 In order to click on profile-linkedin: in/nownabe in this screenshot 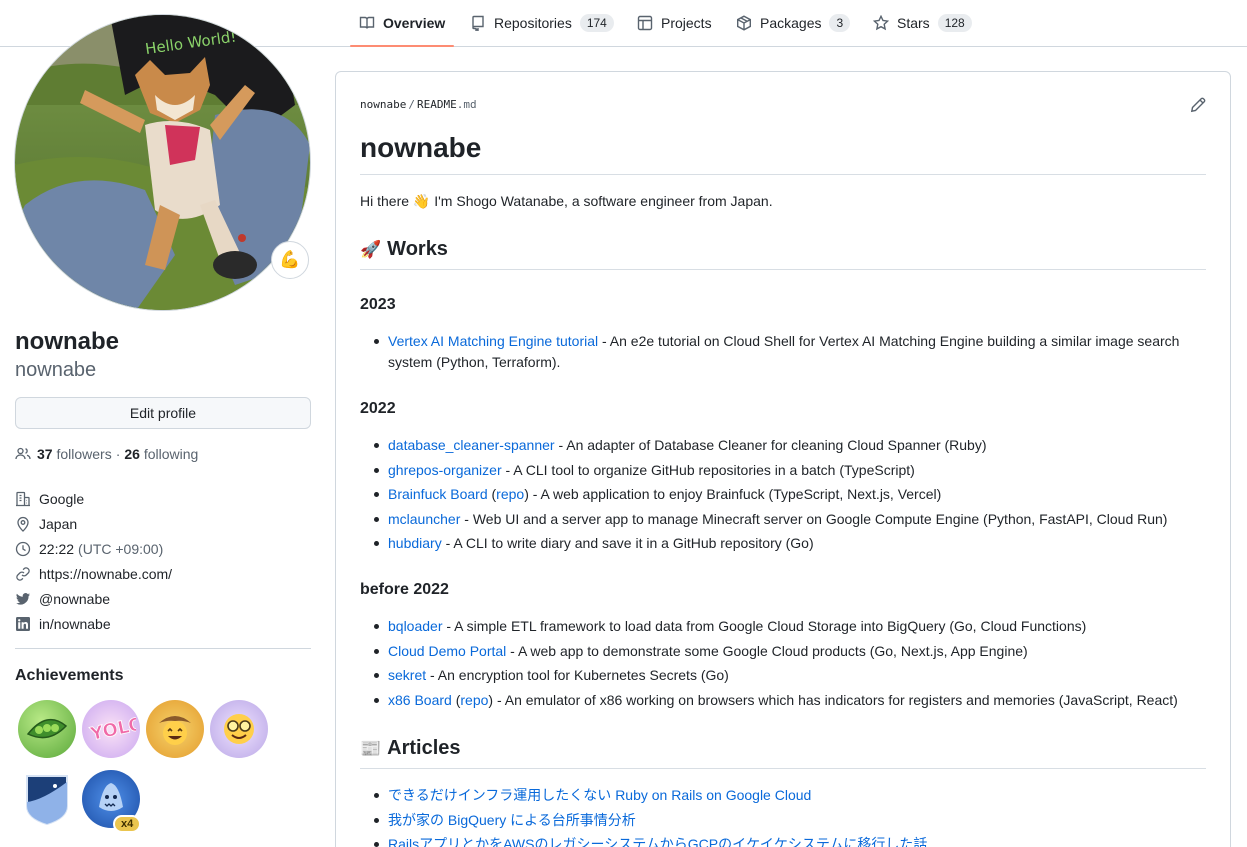, I will do `click(93, 623)`.